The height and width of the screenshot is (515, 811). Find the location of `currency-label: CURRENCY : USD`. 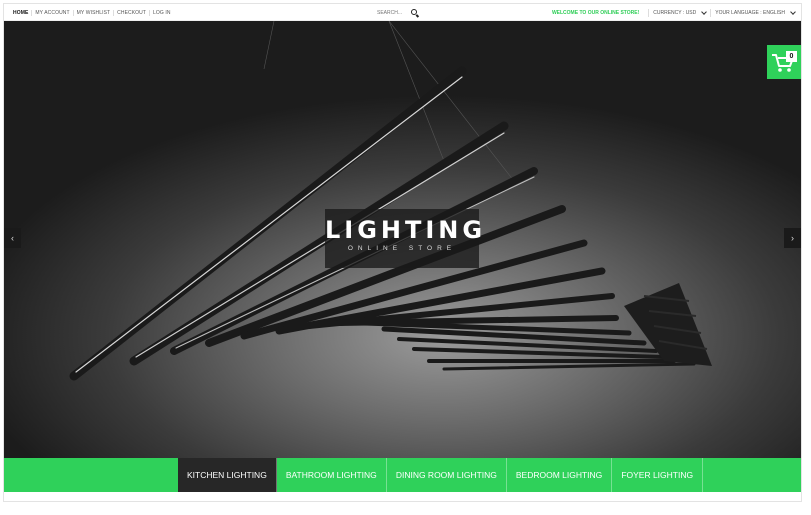

currency-label: CURRENCY : USD is located at coordinates (675, 12).